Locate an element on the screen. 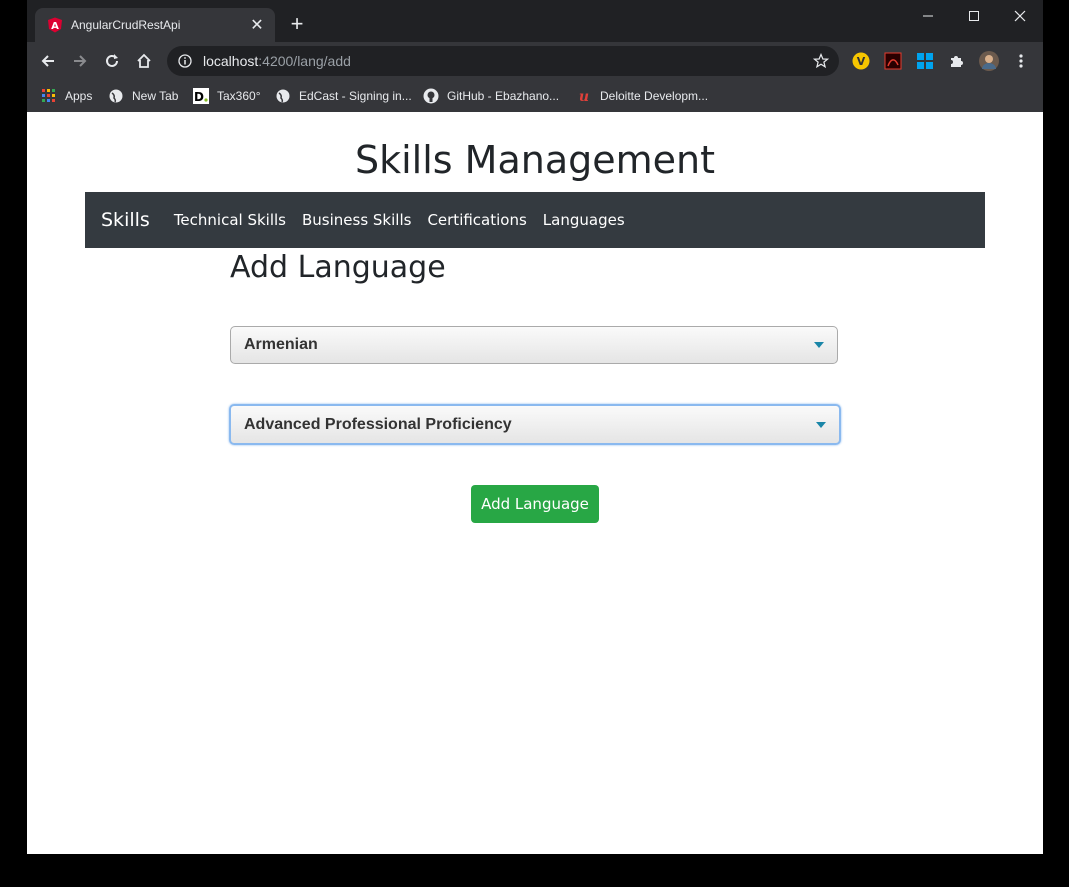 Image resolution: width=1069 pixels, height=887 pixels. nav-business-skills: Business Skills is located at coordinates (356, 220).